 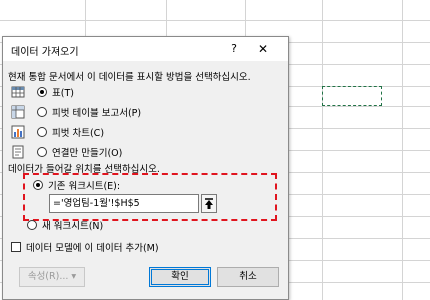 I want to click on cancel-button: 취소, so click(x=248, y=277).